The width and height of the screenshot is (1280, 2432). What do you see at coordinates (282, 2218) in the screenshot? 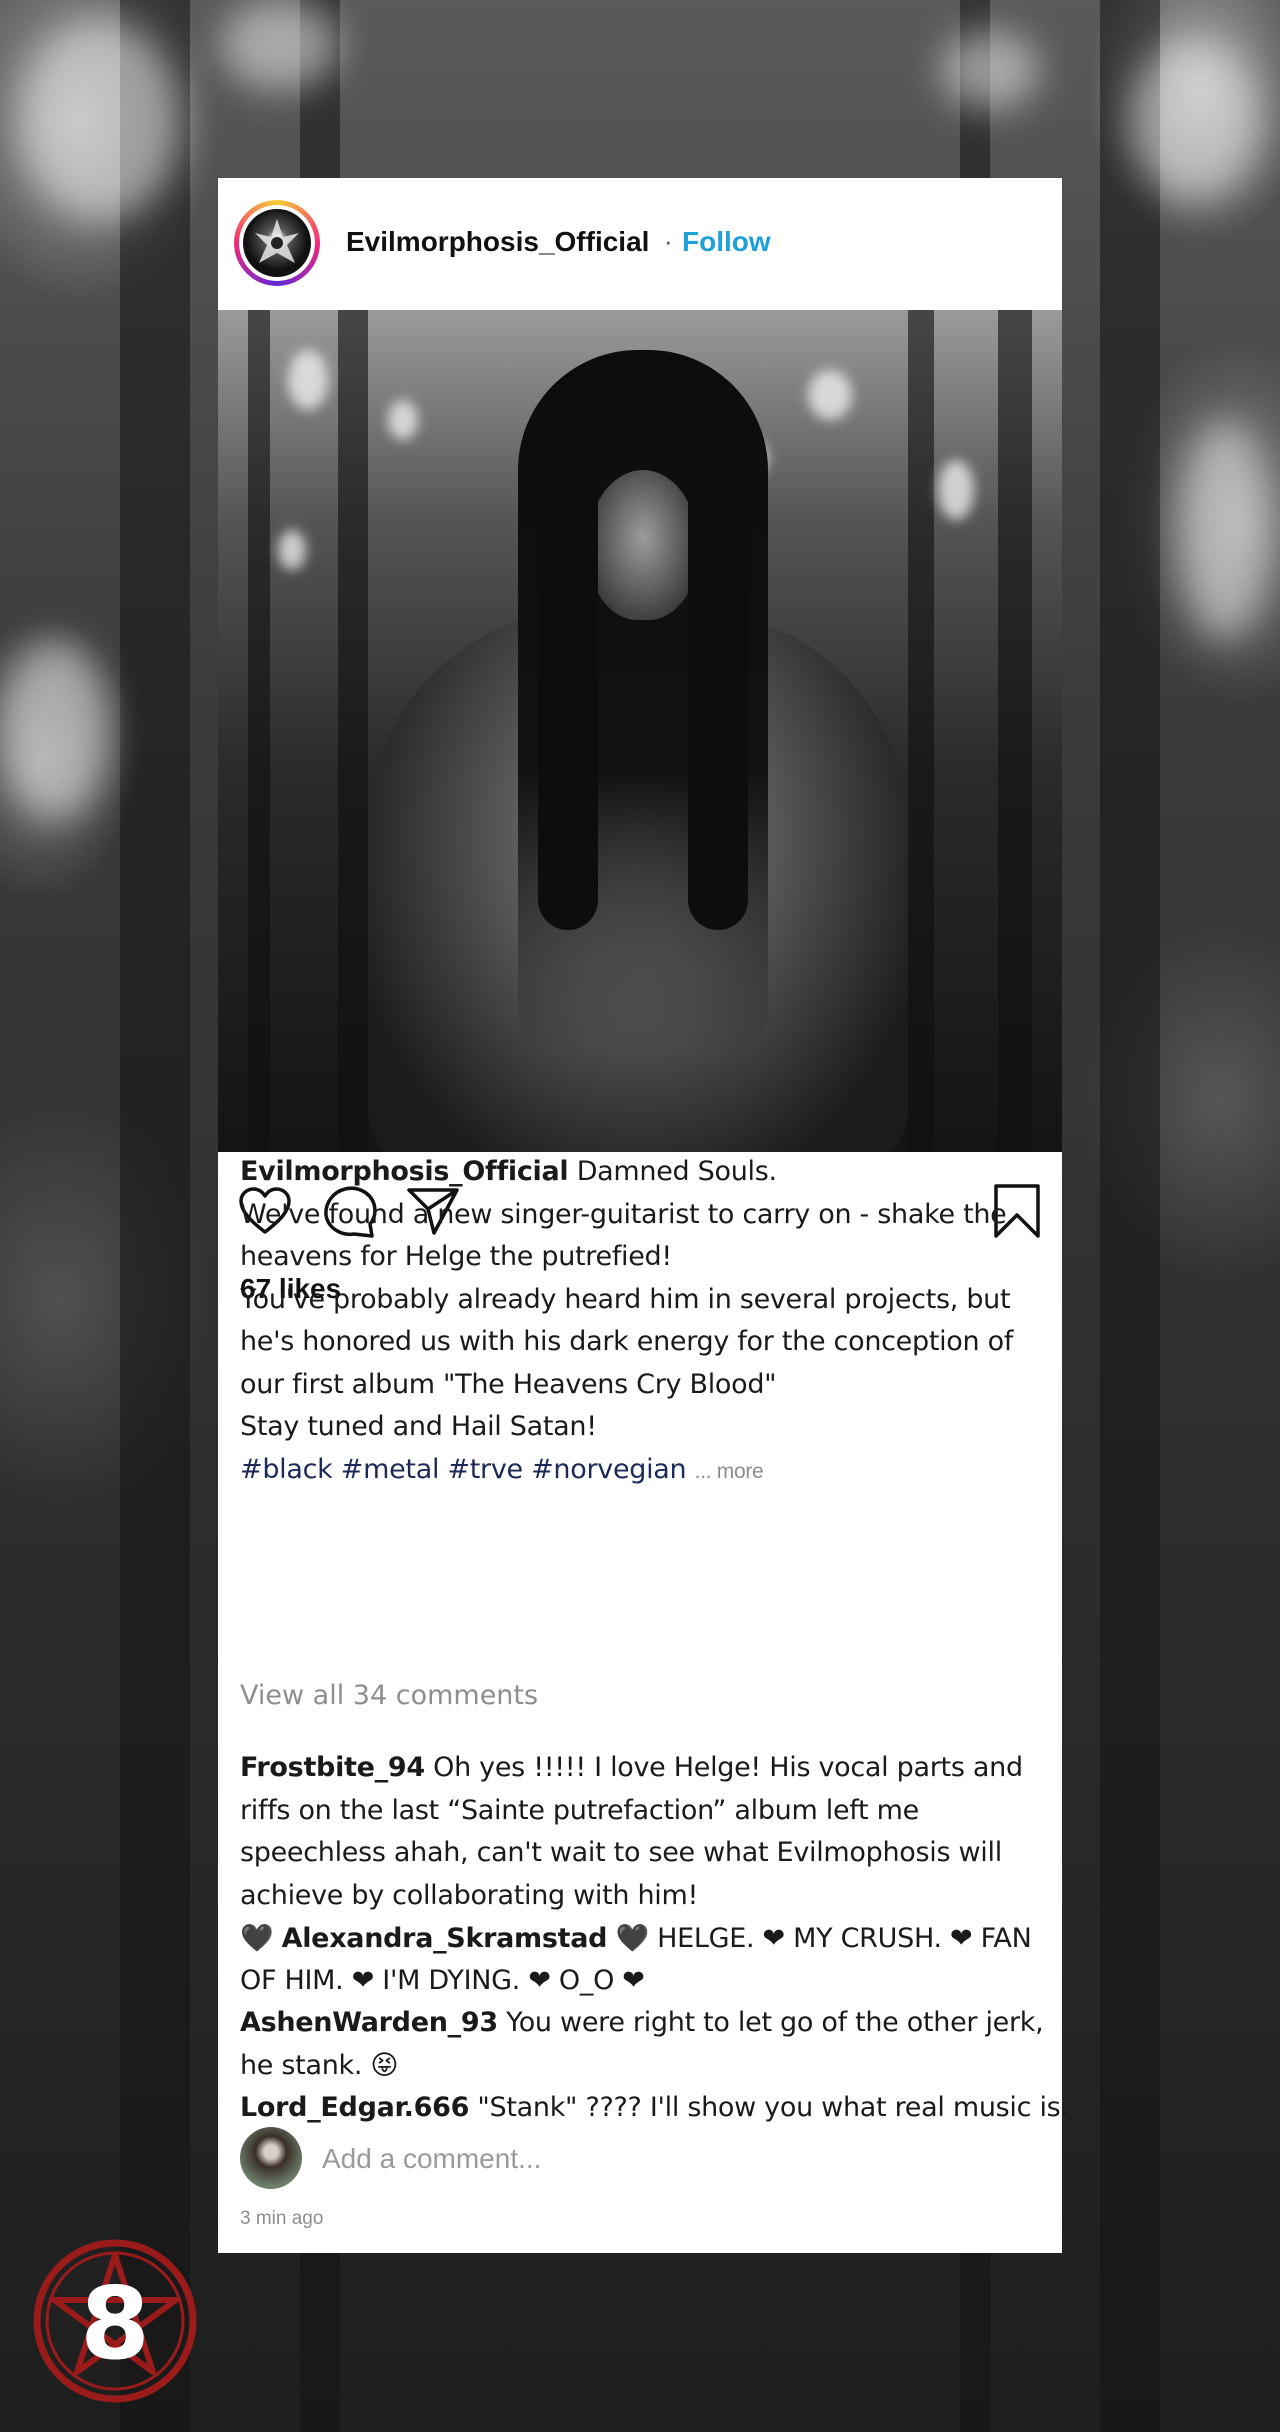
I see `post-timestamp: 3 min ago` at bounding box center [282, 2218].